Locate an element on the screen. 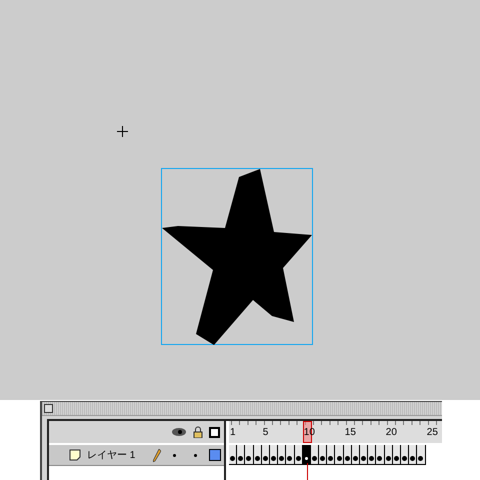  collapse-icon is located at coordinates (48, 408).